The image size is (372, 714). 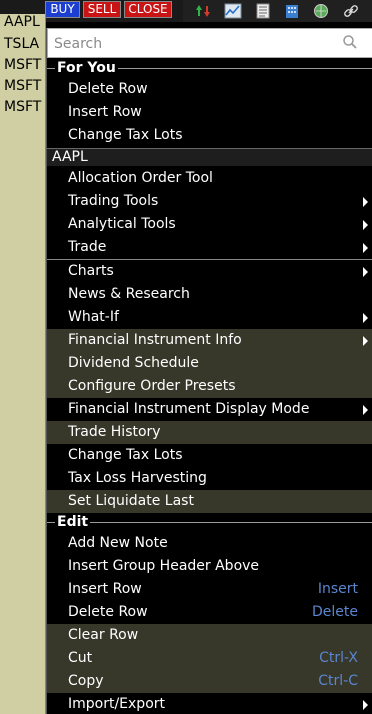 What do you see at coordinates (137, 478) in the screenshot?
I see `menu-item-label: Tax Loss Harvesting` at bounding box center [137, 478].